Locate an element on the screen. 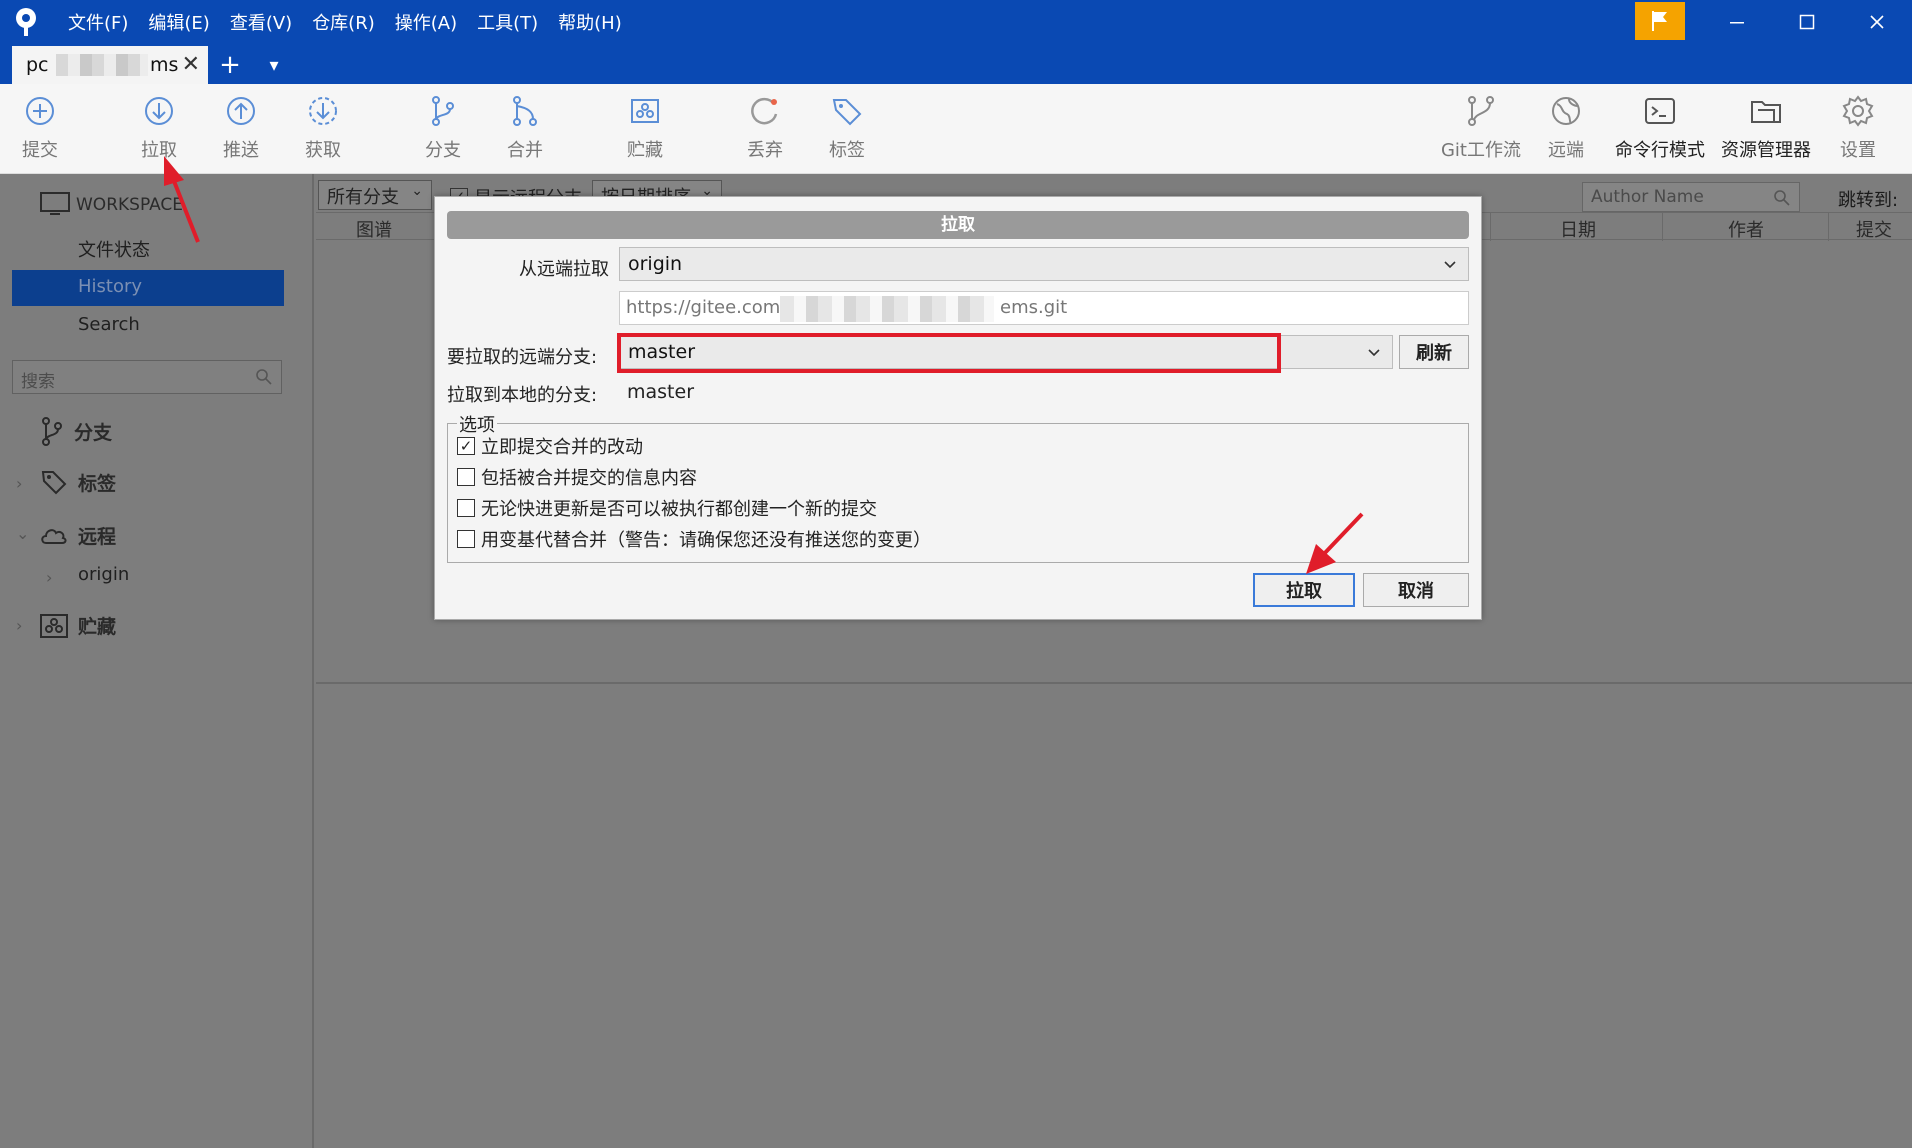  repo-tab-title-start: pc is located at coordinates (37, 65).